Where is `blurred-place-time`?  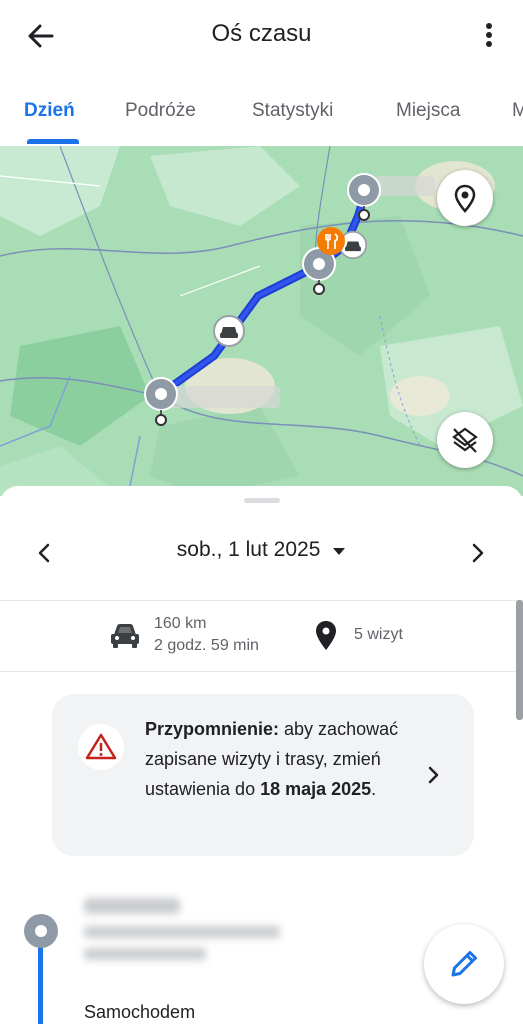
blurred-place-time is located at coordinates (145, 954).